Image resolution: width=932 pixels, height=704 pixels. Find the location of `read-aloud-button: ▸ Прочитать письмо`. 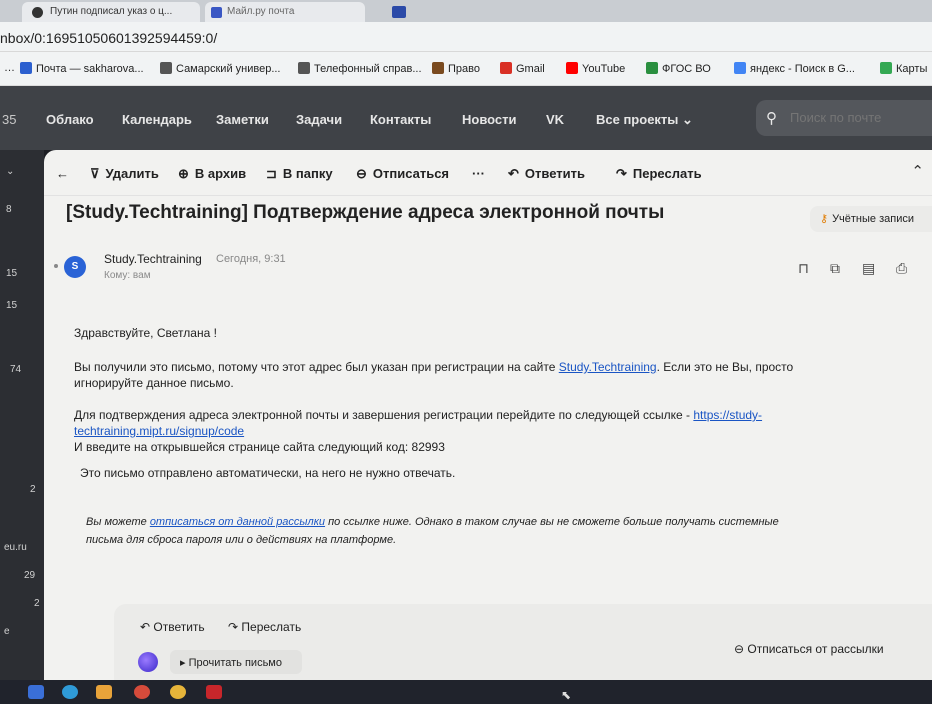

read-aloud-button: ▸ Прочитать письмо is located at coordinates (236, 662).